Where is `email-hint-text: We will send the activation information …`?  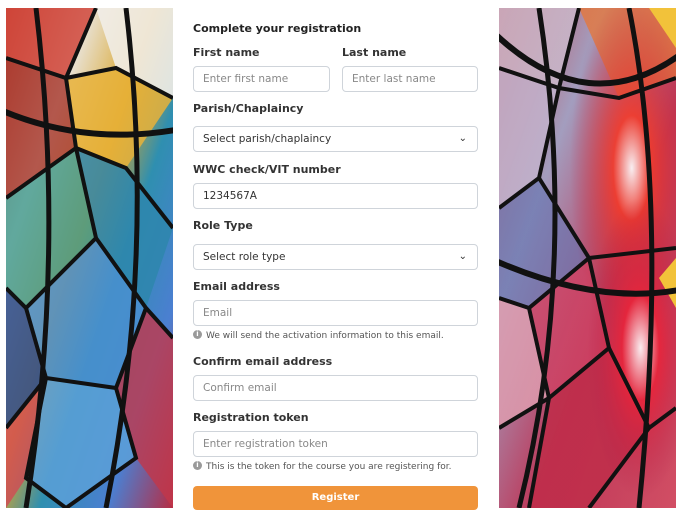 email-hint-text: We will send the activation information … is located at coordinates (325, 336).